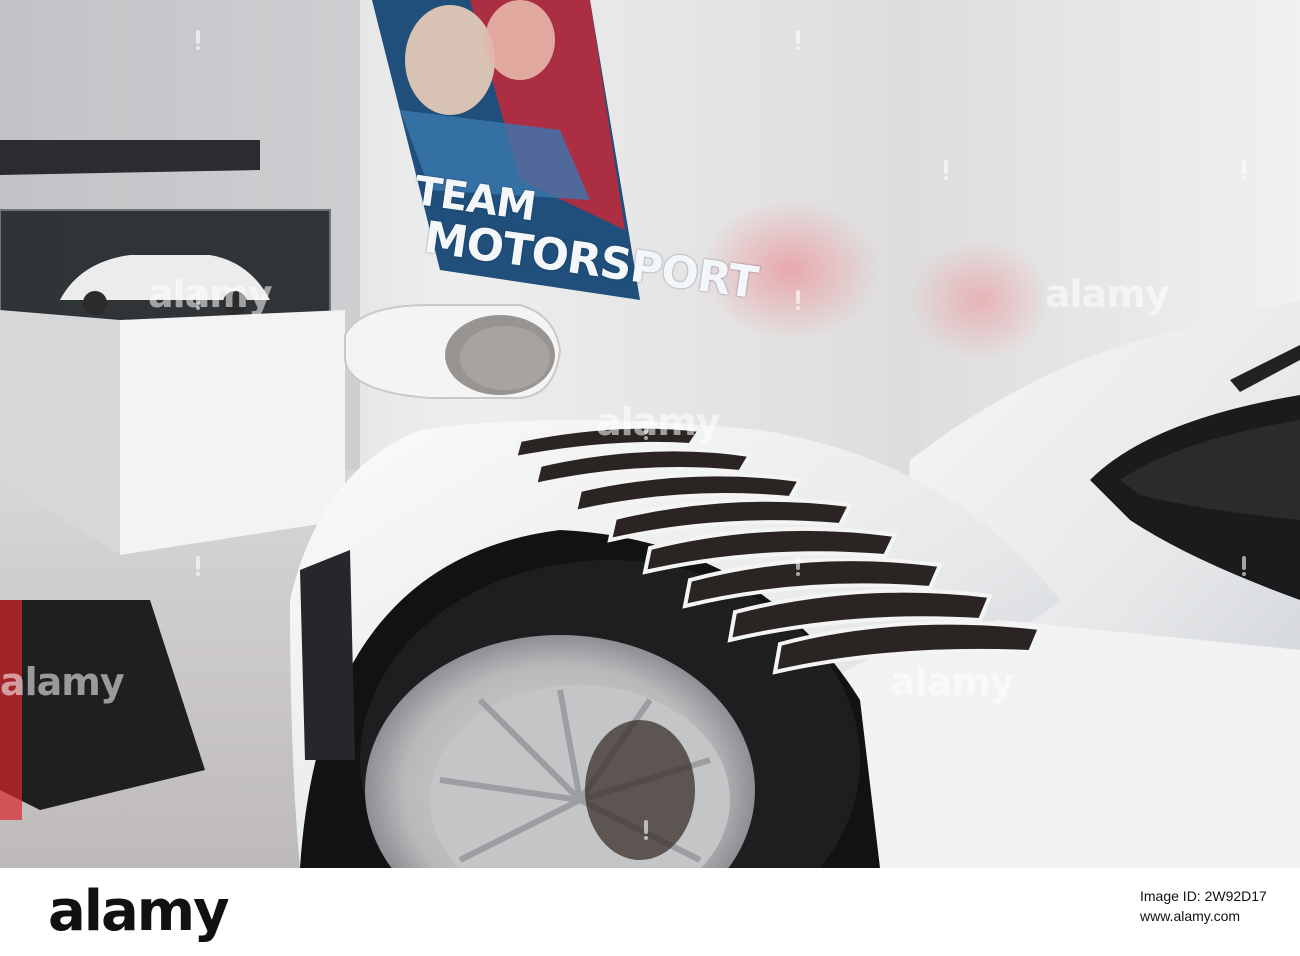 Image resolution: width=1300 pixels, height=956 pixels. I want to click on alamy-logo: alamy, so click(139, 912).